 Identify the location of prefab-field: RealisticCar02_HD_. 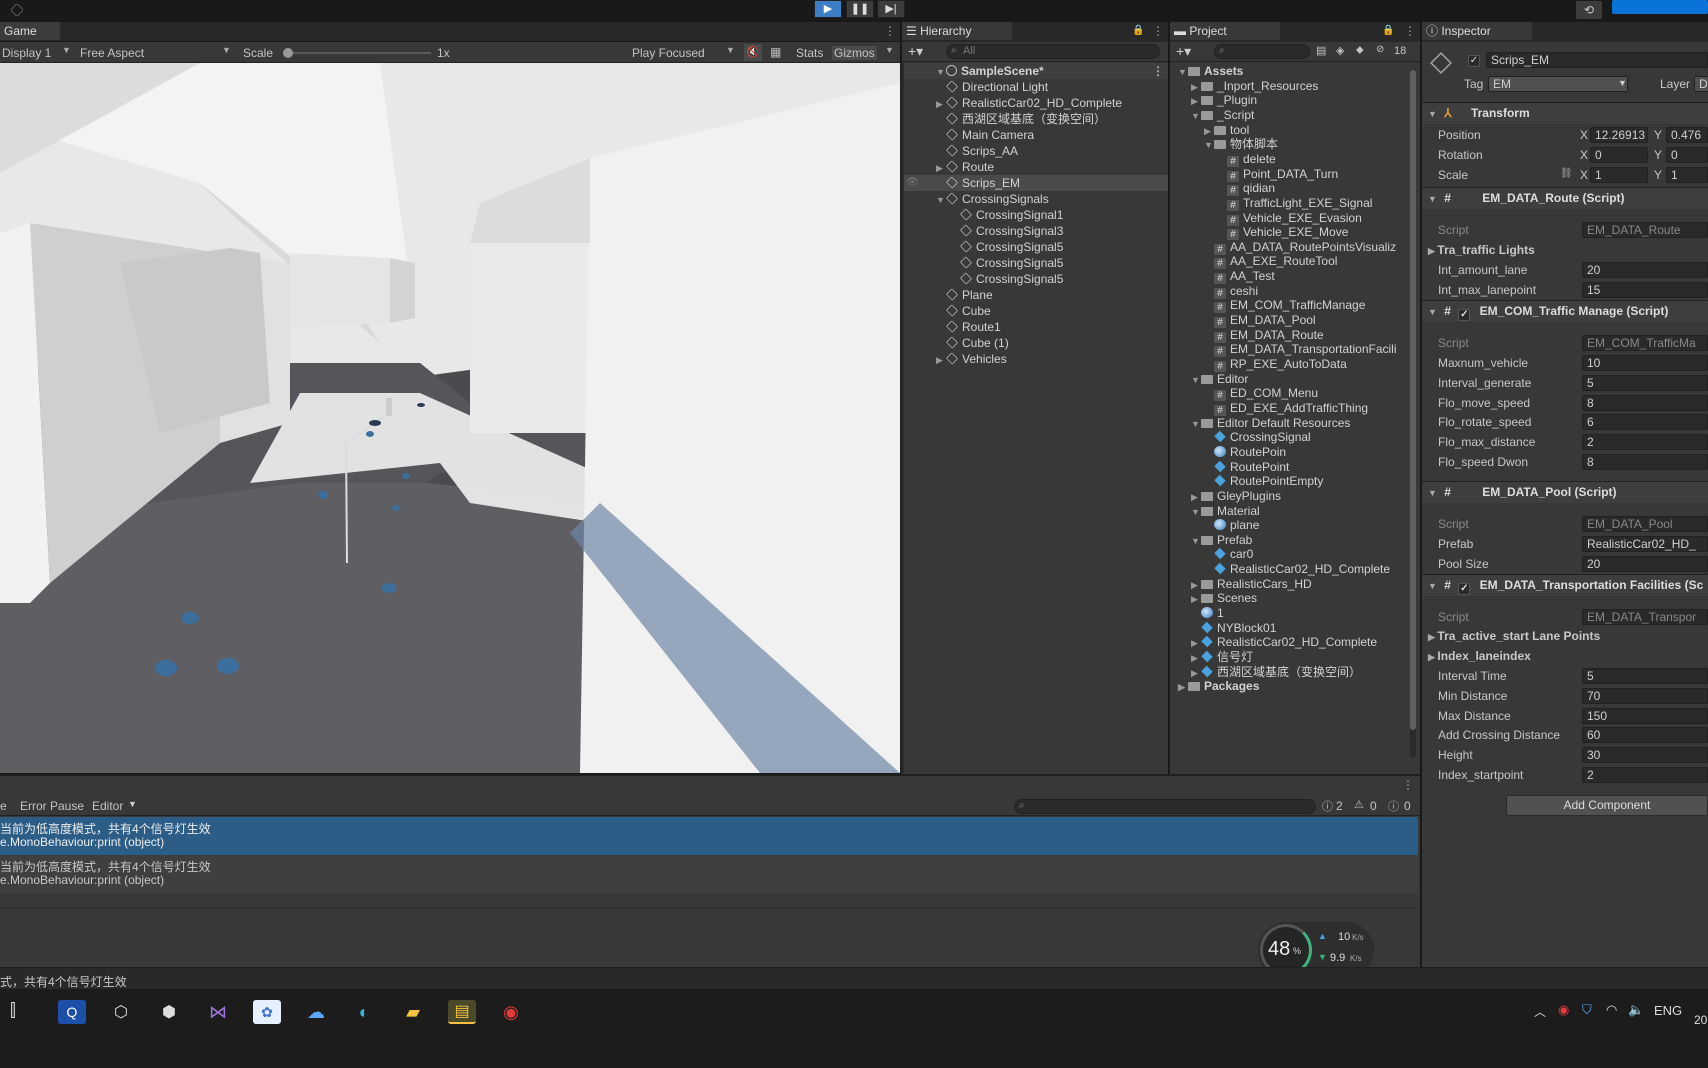
(1645, 544).